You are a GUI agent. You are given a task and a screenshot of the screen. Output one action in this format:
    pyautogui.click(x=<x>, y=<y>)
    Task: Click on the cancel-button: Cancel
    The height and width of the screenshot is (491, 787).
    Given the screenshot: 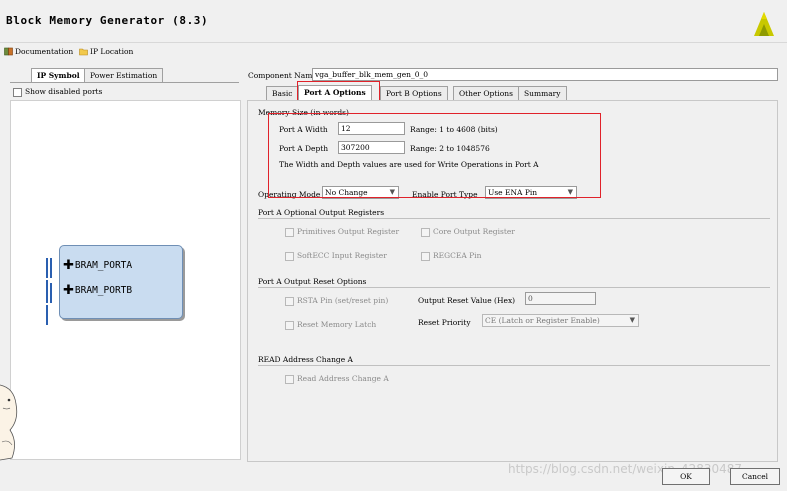 What is the action you would take?
    pyautogui.click(x=755, y=476)
    